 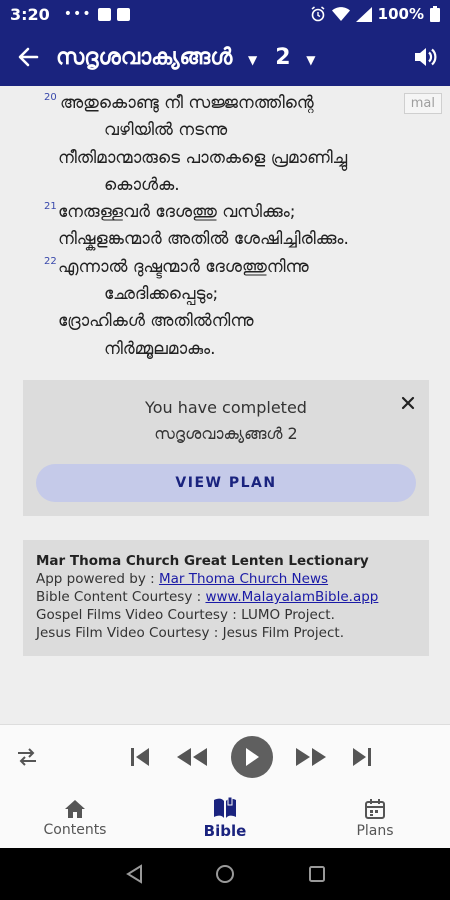 I want to click on nav-contents: Contents, so click(x=75, y=818).